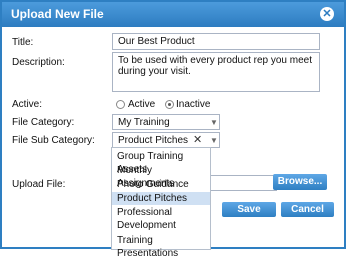 The width and height of the screenshot is (350, 260). I want to click on clear-icon: ✕, so click(197, 139).